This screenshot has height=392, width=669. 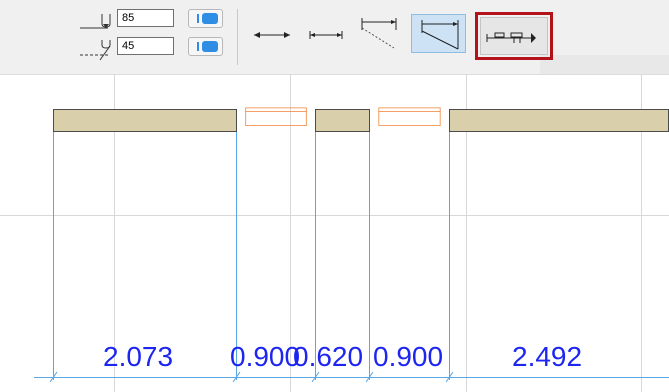 What do you see at coordinates (351, 377) in the screenshot?
I see `dimension-line` at bounding box center [351, 377].